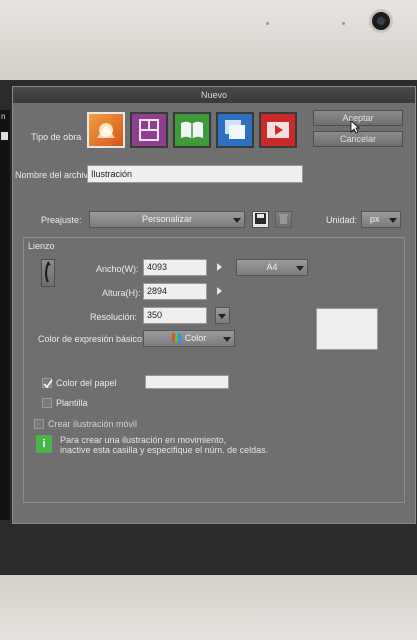  I want to click on document-icon, so click(4, 136).